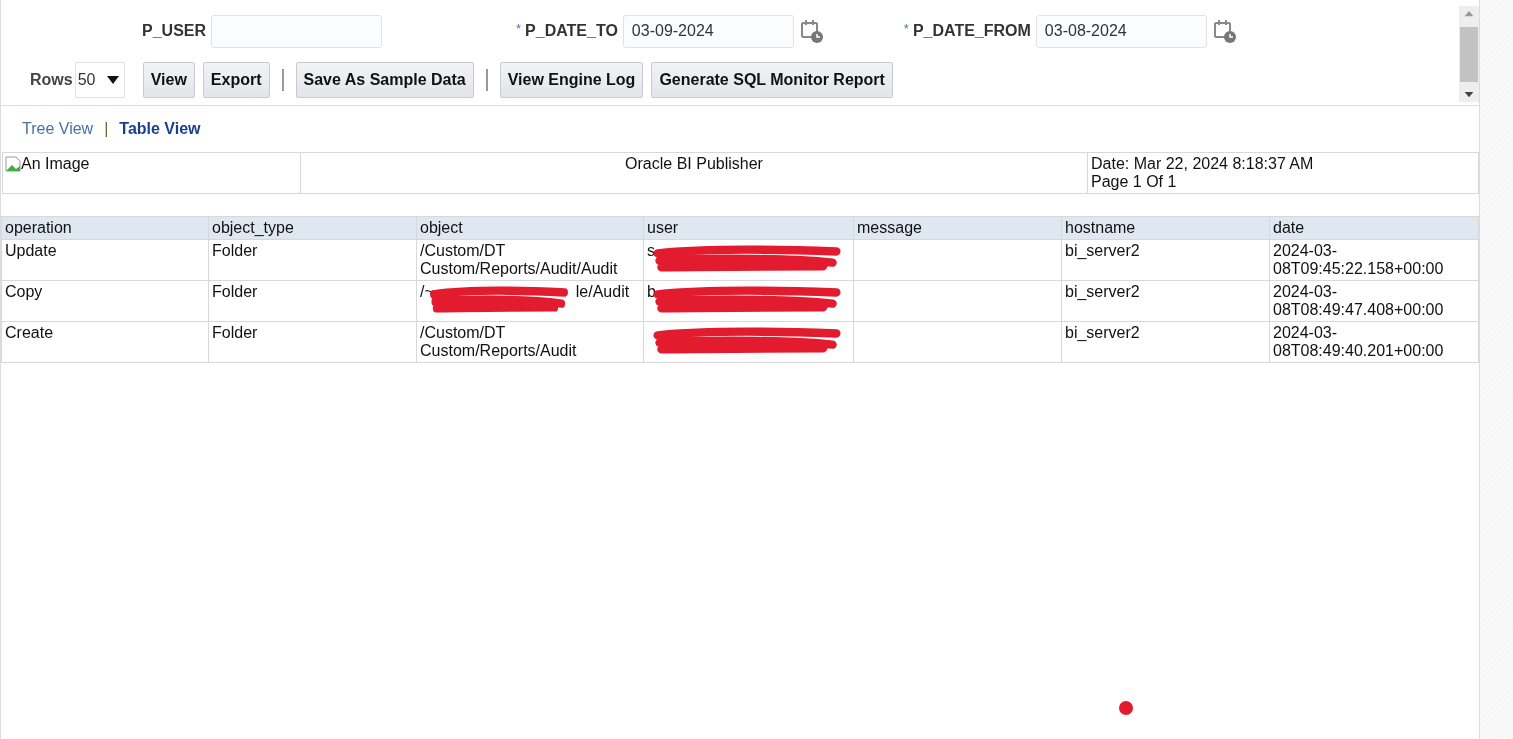 The height and width of the screenshot is (739, 1513). What do you see at coordinates (1165, 228) in the screenshot?
I see `column-header: hostname` at bounding box center [1165, 228].